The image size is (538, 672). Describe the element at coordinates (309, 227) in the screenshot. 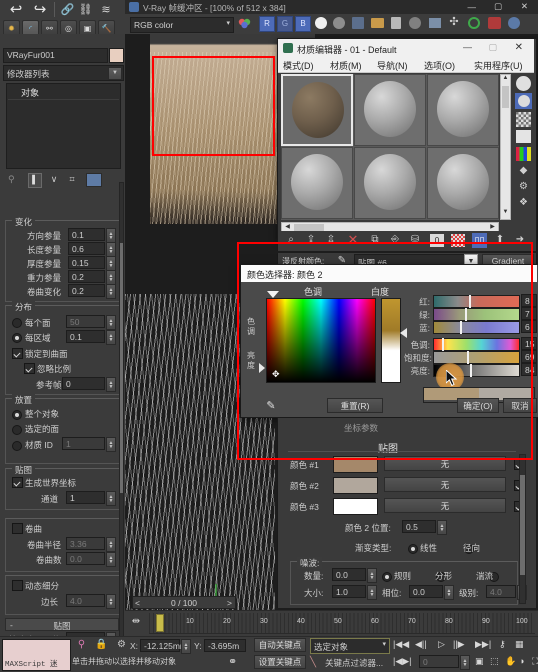

I see `material-slots-hscroll-thumb` at that location.